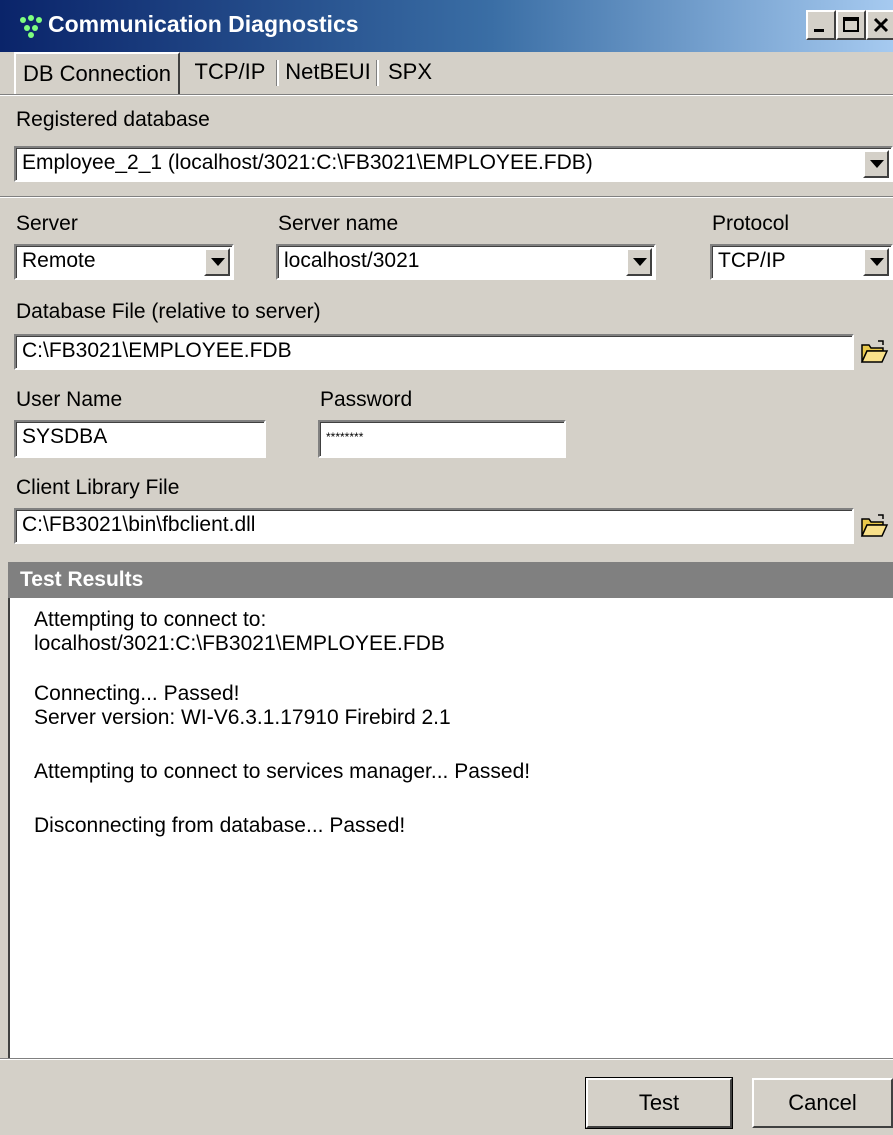 The height and width of the screenshot is (1135, 893). I want to click on result-line: Connecting... Passed!, so click(137, 693).